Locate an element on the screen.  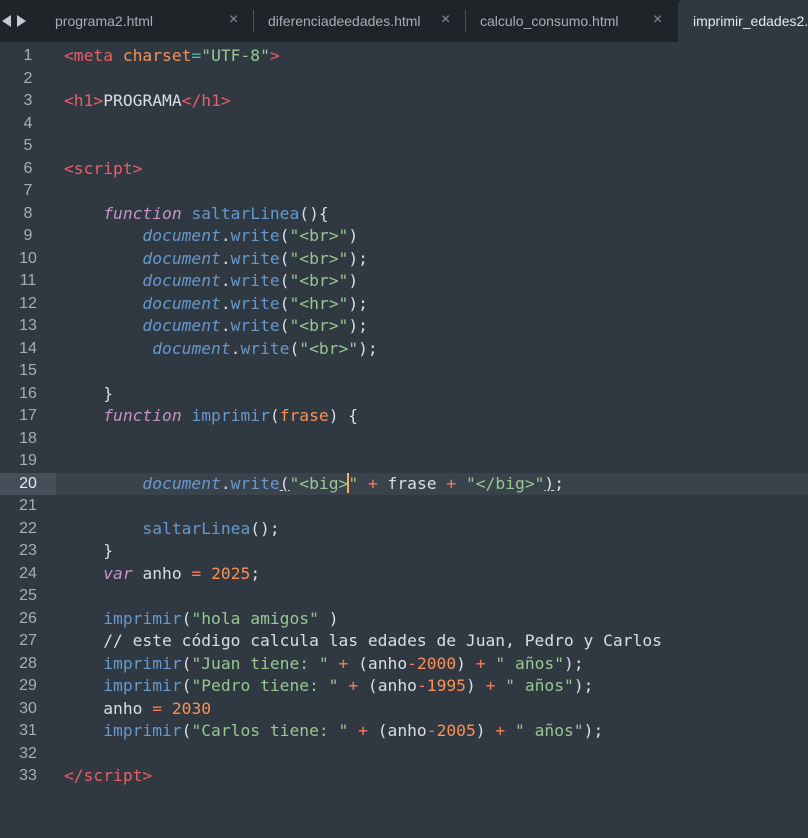
line-number: 13 is located at coordinates (28, 325).